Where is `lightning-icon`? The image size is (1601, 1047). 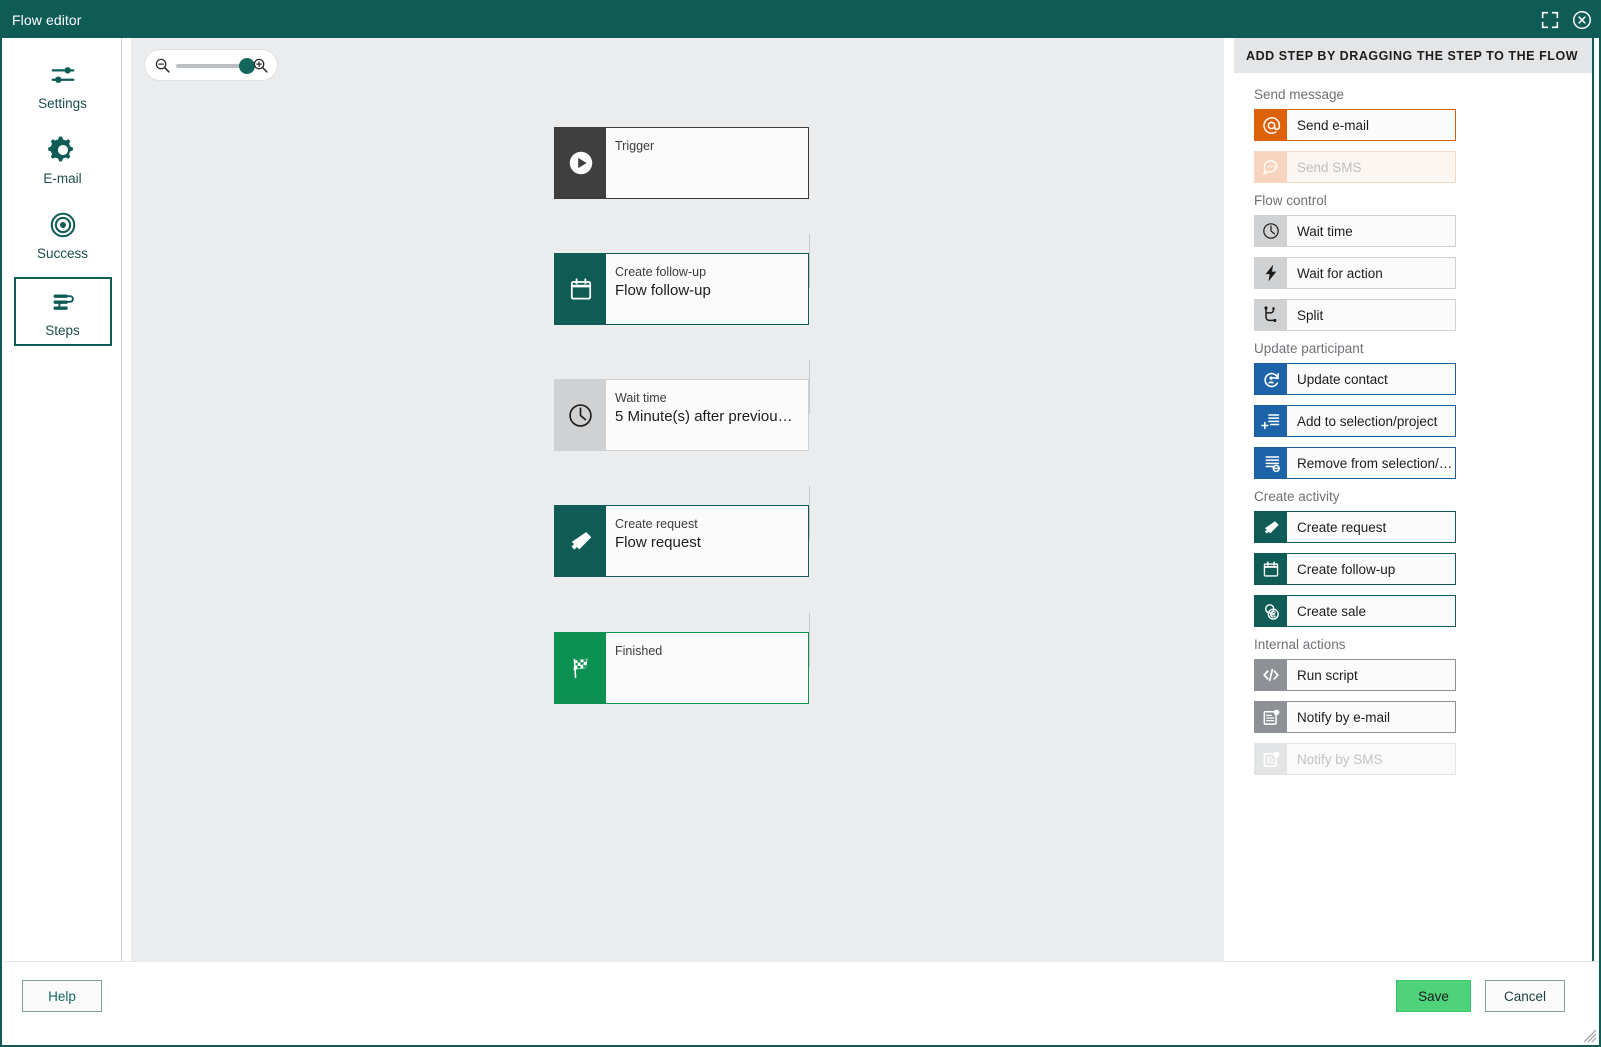
lightning-icon is located at coordinates (1271, 273).